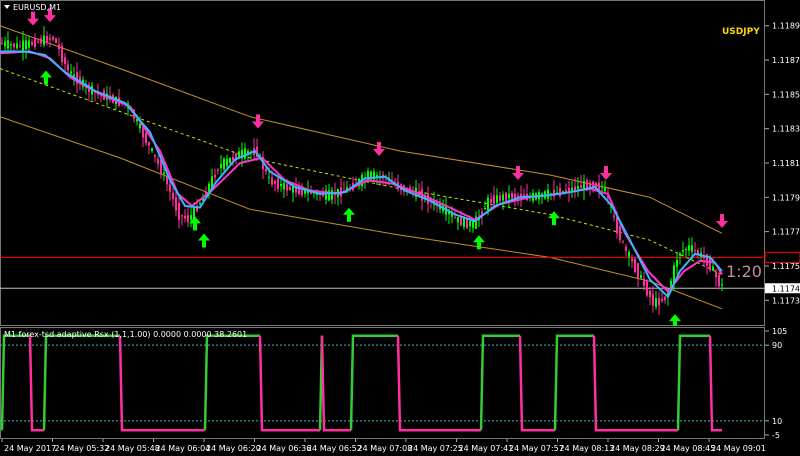  What do you see at coordinates (786, 232) in the screenshot?
I see `price-label: 1.11775` at bounding box center [786, 232].